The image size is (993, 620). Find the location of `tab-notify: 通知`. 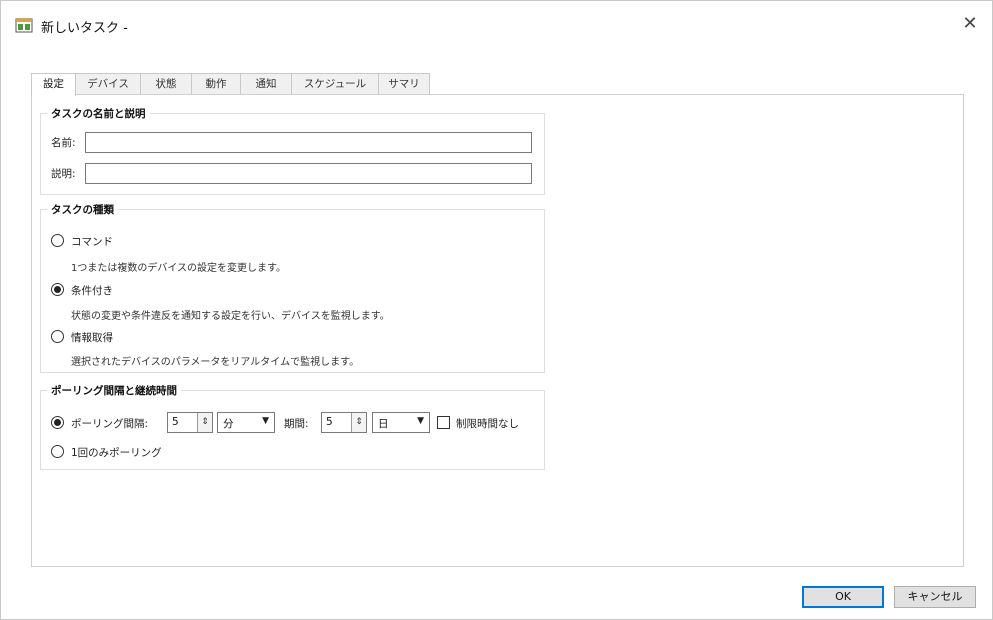

tab-notify: 通知 is located at coordinates (266, 84).